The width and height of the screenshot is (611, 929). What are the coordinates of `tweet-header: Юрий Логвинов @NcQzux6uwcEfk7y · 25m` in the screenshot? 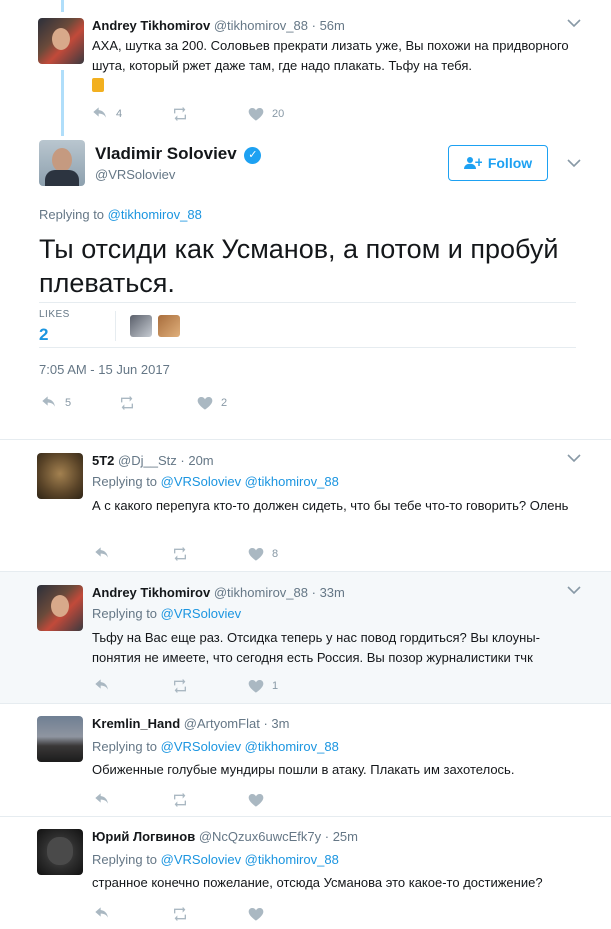 It's located at (225, 836).